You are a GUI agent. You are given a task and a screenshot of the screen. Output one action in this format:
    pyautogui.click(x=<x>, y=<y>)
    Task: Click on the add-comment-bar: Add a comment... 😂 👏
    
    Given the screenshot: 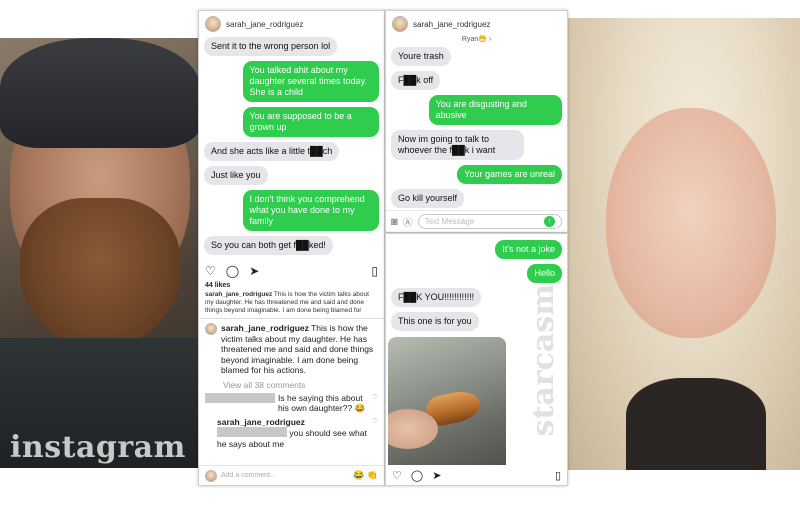 What is the action you would take?
    pyautogui.click(x=291, y=475)
    